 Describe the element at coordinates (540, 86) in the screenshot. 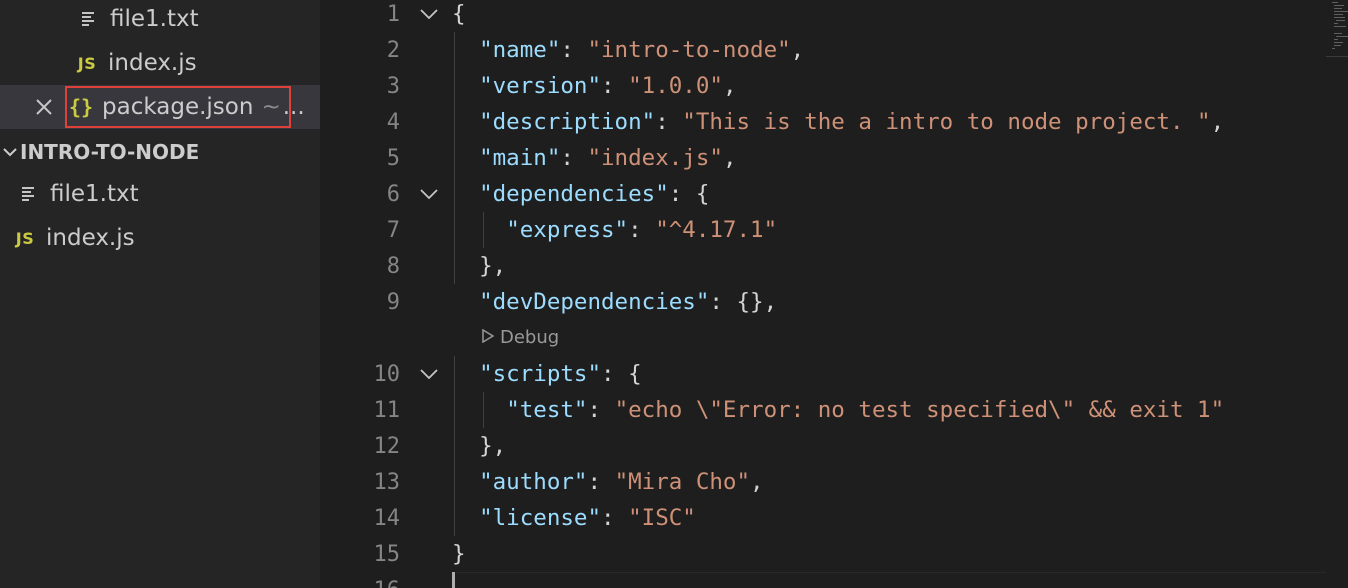

I see `json-key: "version"` at that location.